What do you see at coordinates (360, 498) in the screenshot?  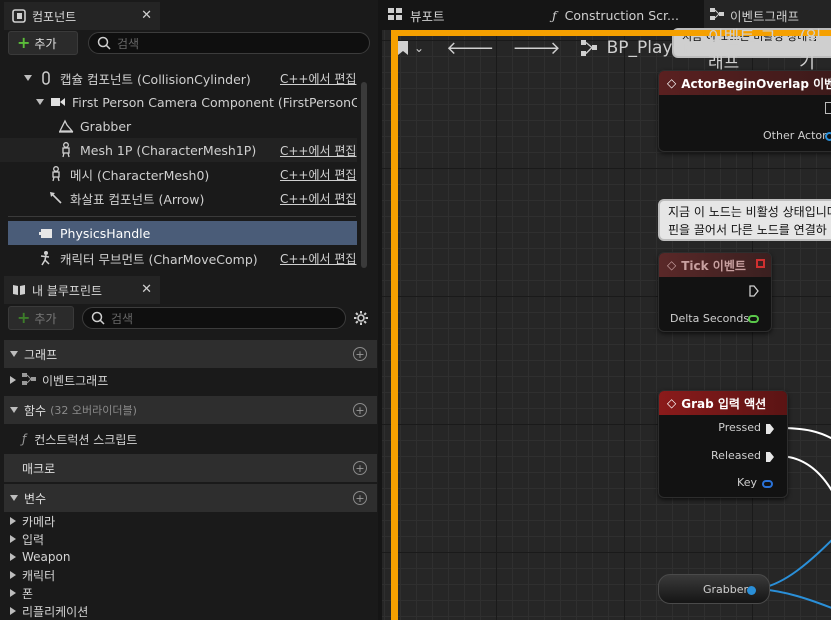 I see `add-variable-icon: +` at bounding box center [360, 498].